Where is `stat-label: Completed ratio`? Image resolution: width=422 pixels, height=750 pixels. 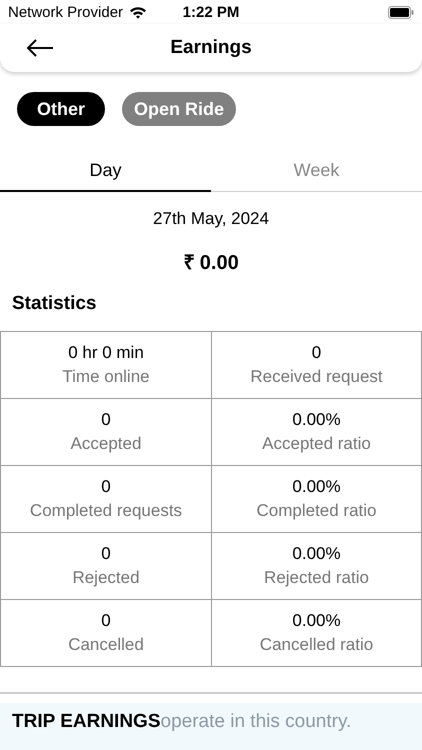 stat-label: Completed ratio is located at coordinates (316, 511).